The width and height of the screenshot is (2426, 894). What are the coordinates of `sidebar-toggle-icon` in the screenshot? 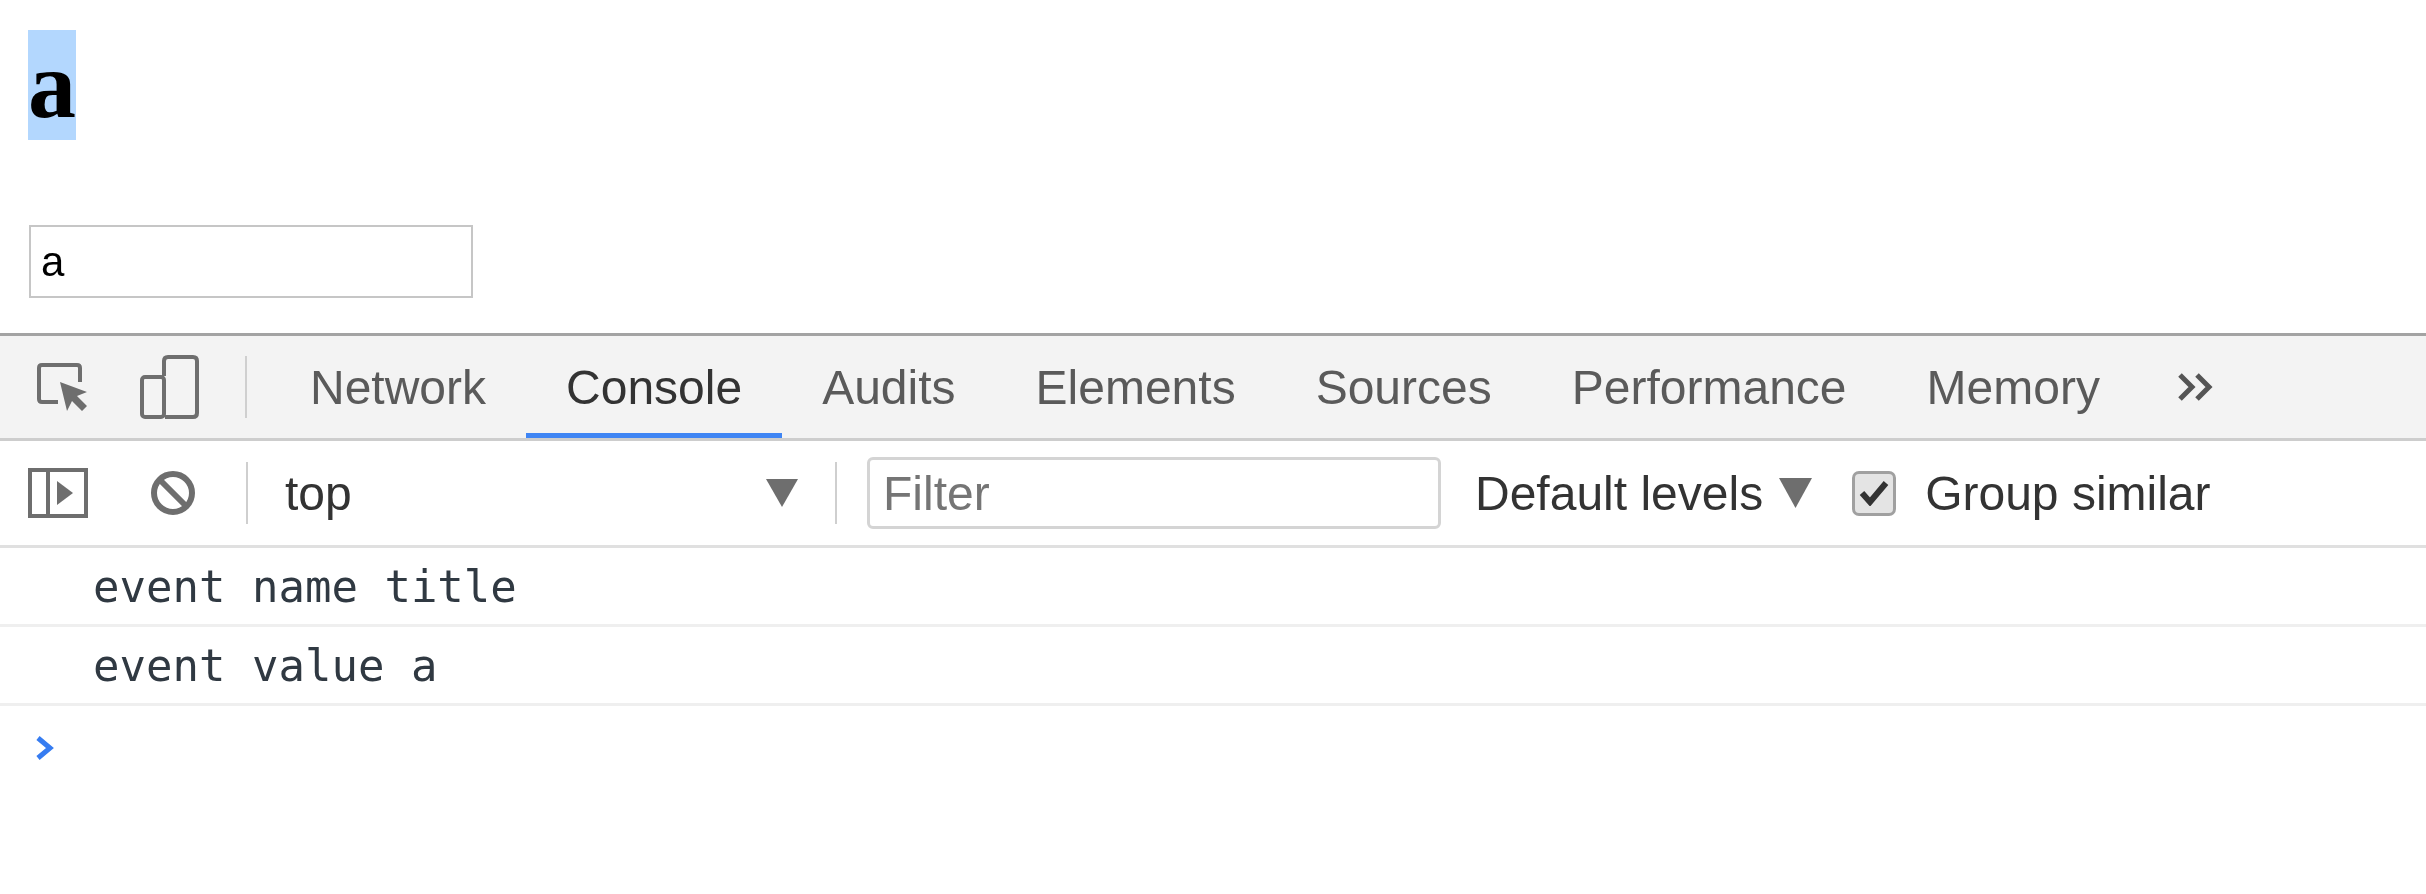 It's located at (58, 493).